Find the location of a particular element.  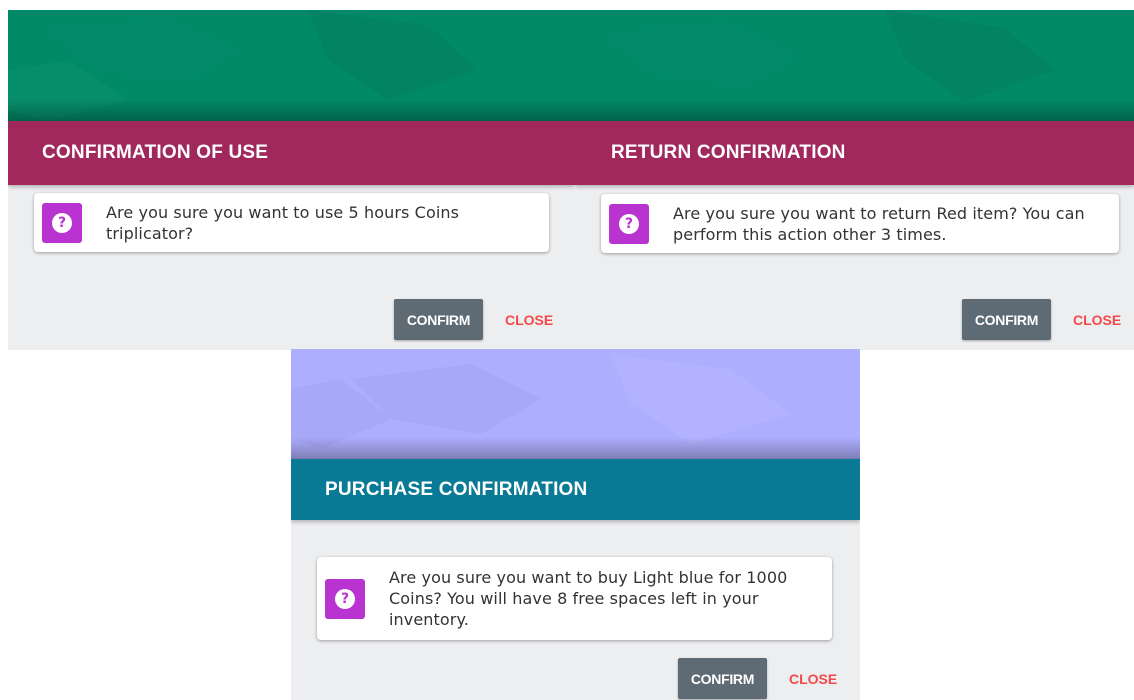

dialog-header: PURCHASE CONFIRMATION is located at coordinates (575, 489).